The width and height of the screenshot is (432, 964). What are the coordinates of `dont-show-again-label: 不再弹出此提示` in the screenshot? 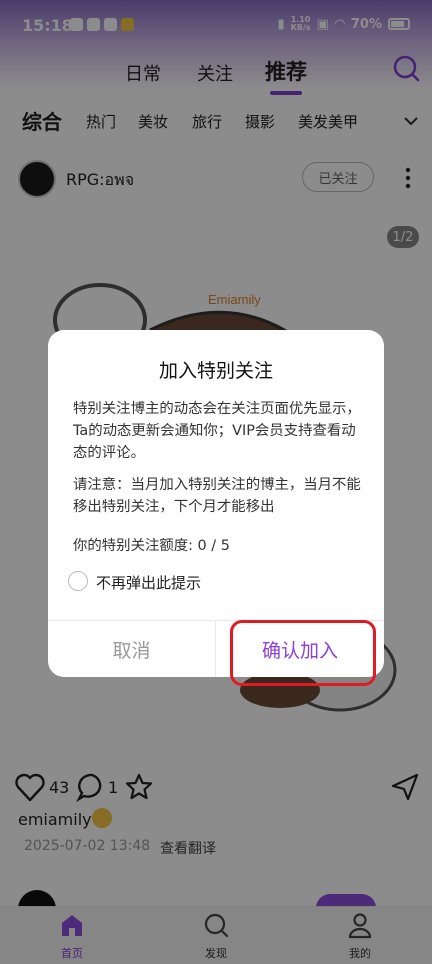 It's located at (148, 582).